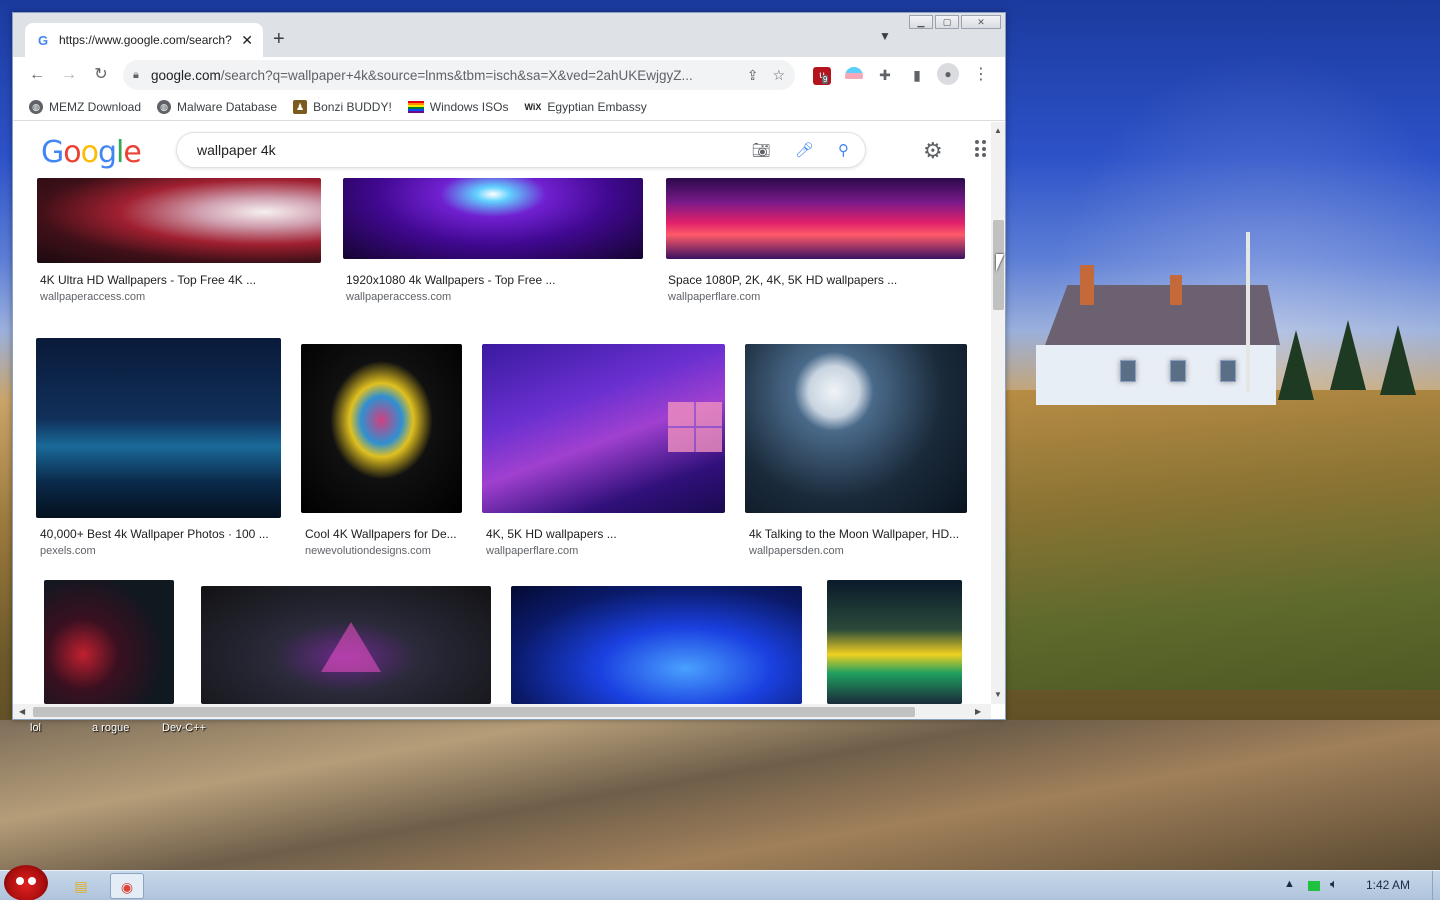 The height and width of the screenshot is (900, 1440). What do you see at coordinates (948, 74) in the screenshot?
I see `profile-avatar-icon: ●` at bounding box center [948, 74].